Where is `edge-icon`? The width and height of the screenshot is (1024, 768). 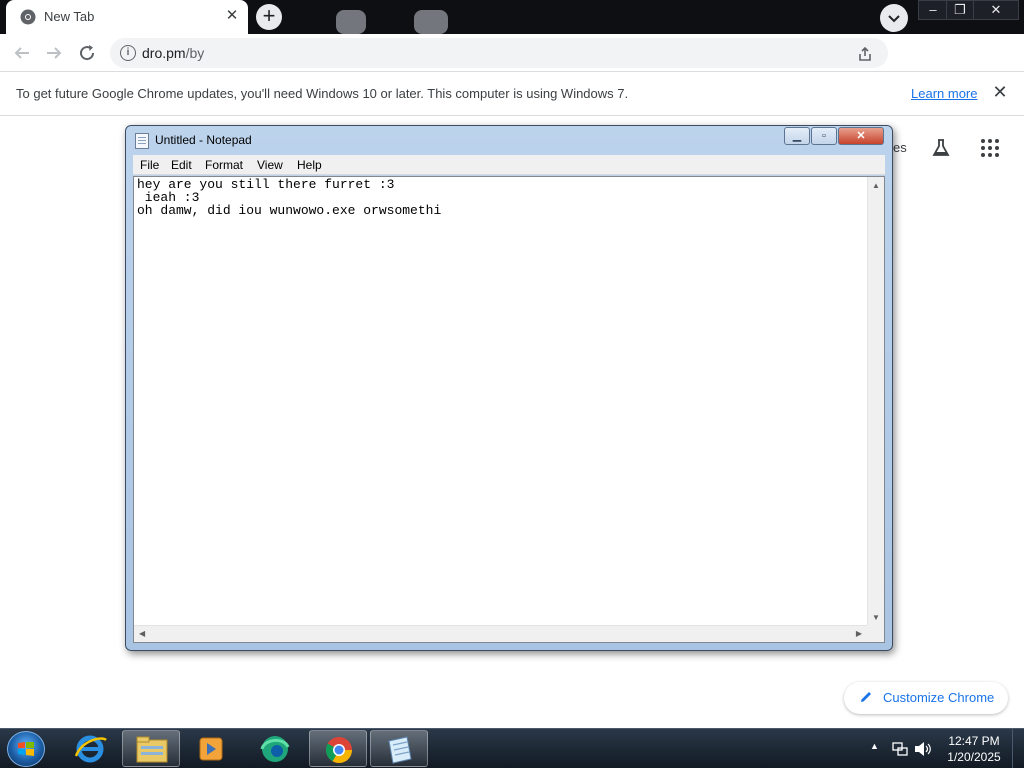 edge-icon is located at coordinates (275, 749).